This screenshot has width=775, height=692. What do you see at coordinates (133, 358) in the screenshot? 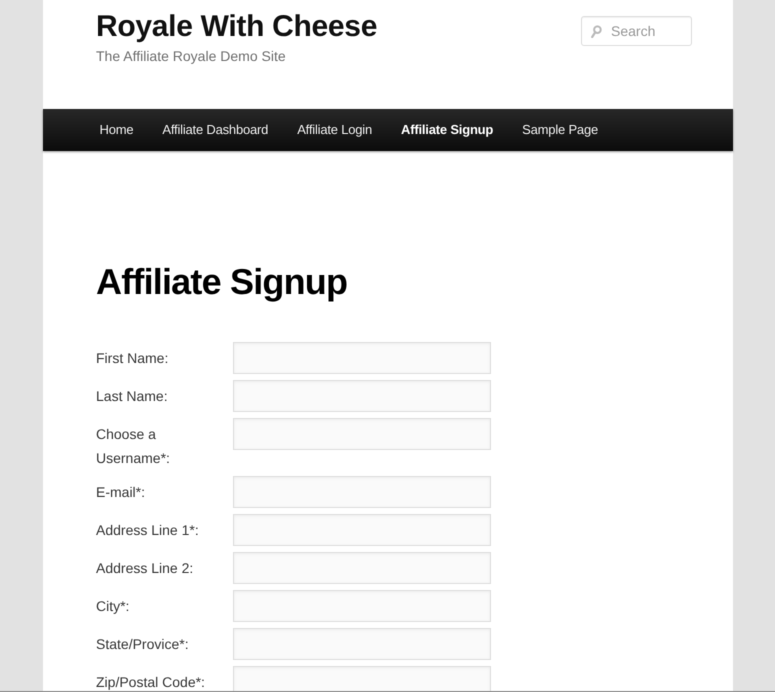
I see `field-label: First Name:` at bounding box center [133, 358].